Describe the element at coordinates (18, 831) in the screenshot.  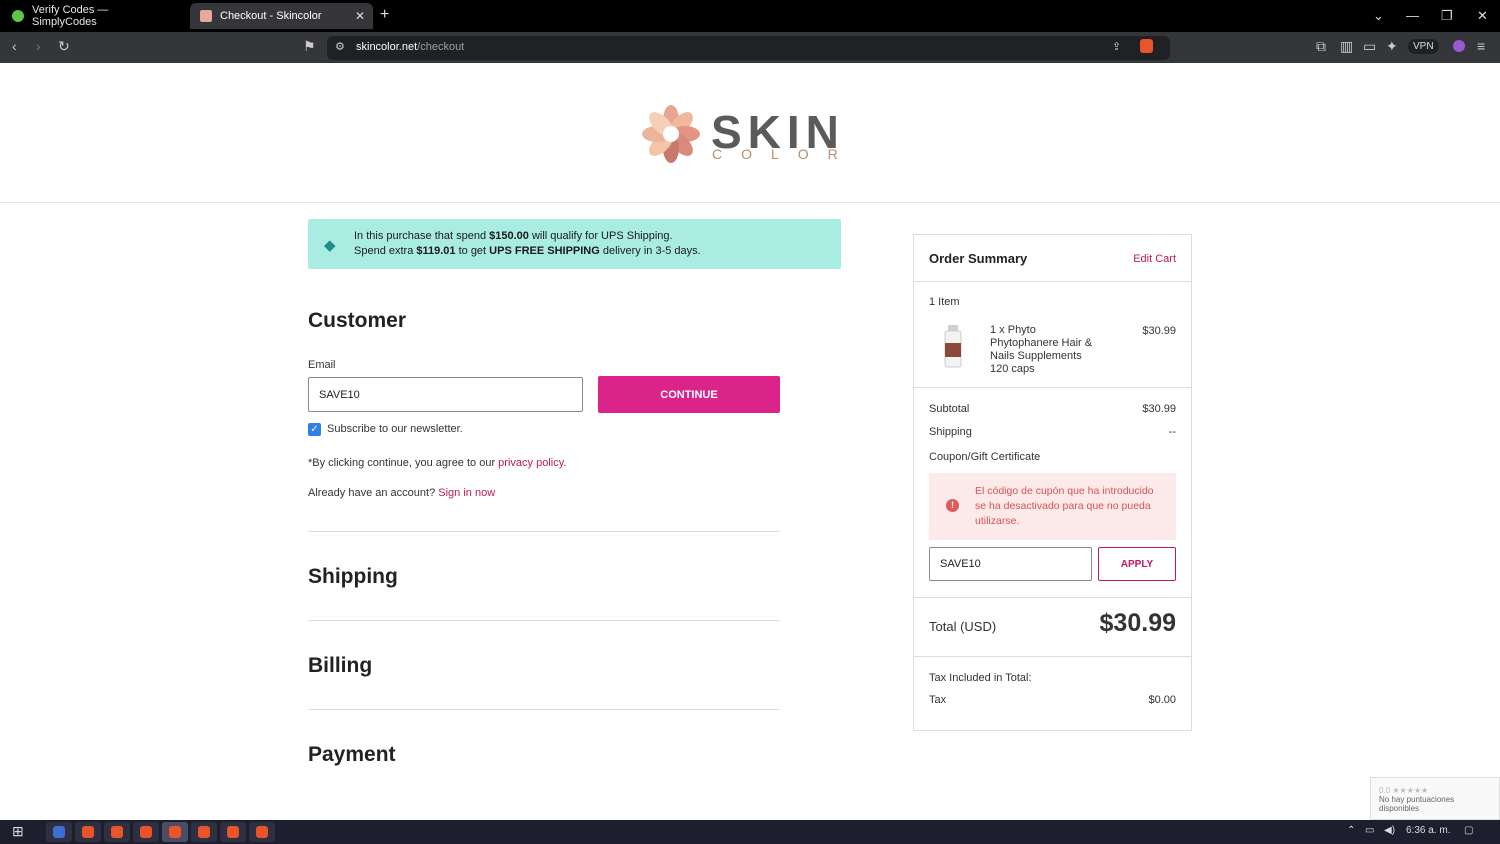
I see `start-grid-icon: ⊞` at that location.